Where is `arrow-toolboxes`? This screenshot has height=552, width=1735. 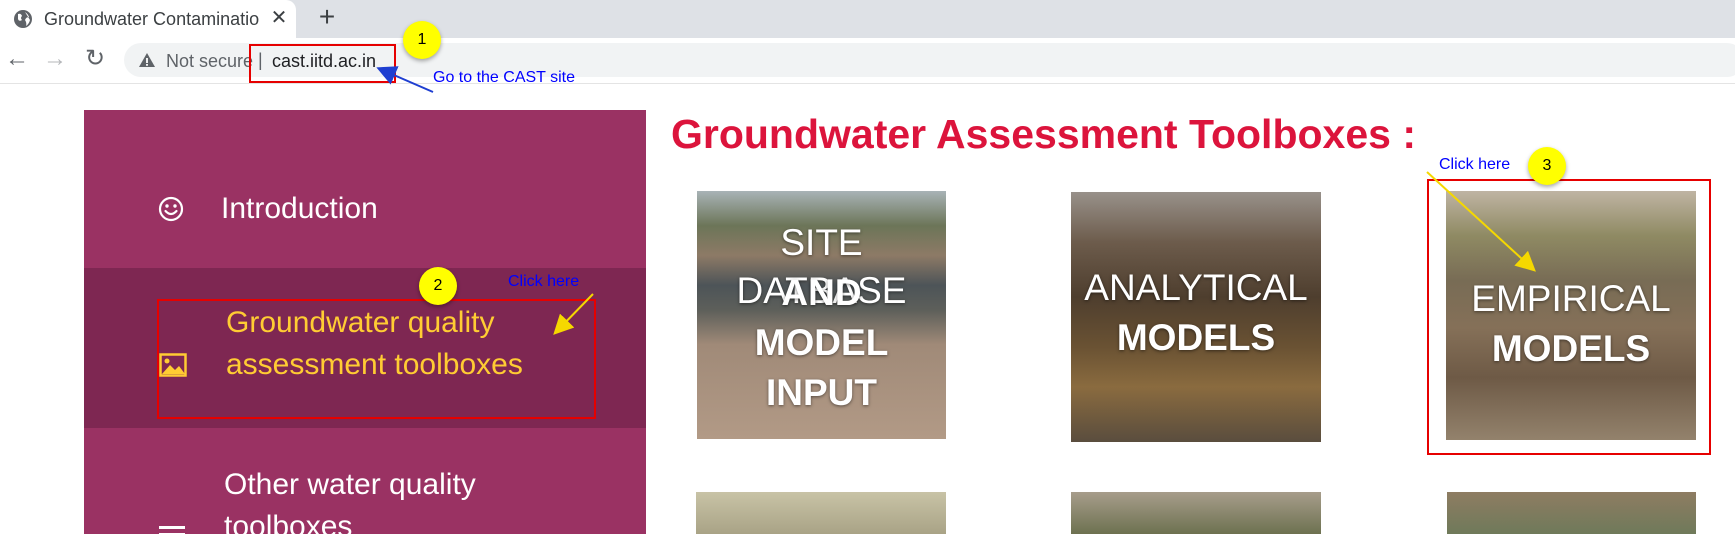
arrow-toolboxes is located at coordinates (573, 314).